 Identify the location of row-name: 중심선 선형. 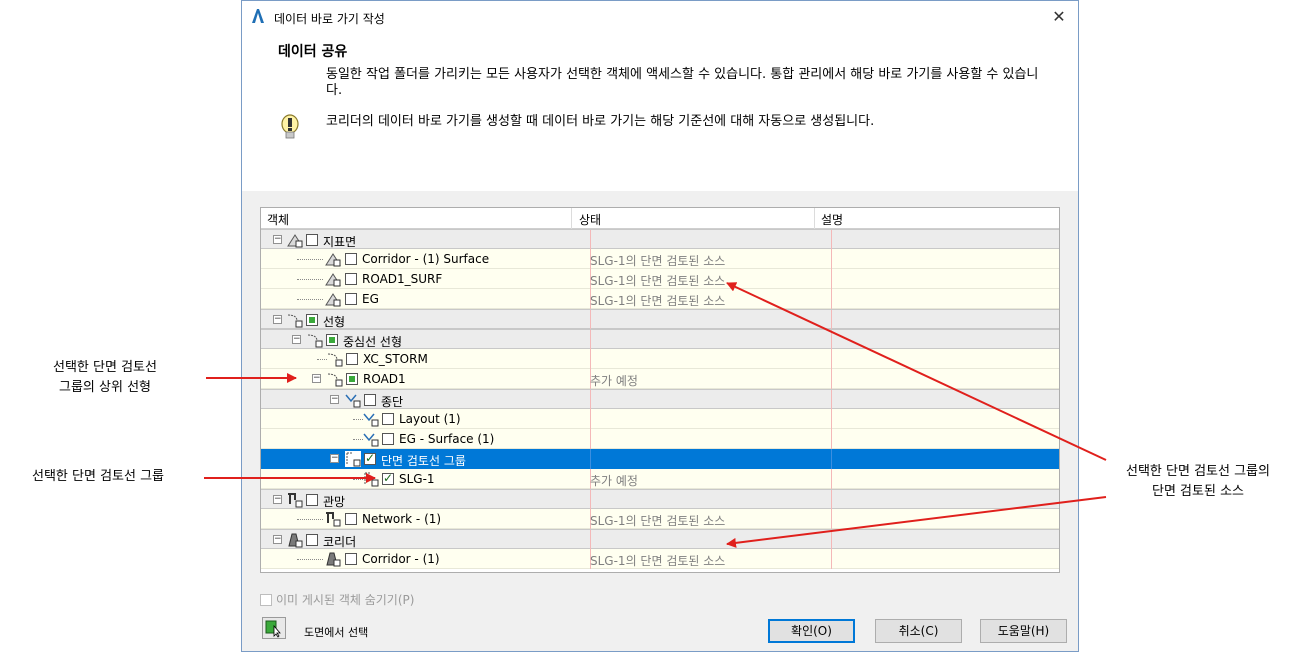
(373, 342).